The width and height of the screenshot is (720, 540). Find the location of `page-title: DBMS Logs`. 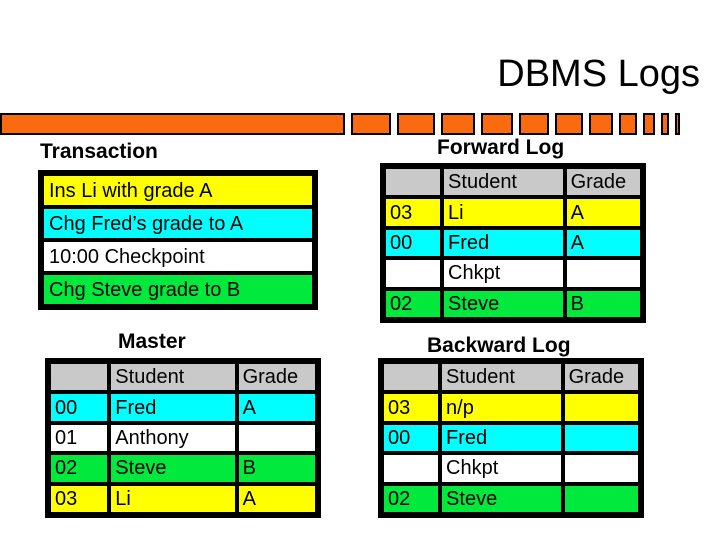

page-title: DBMS Logs is located at coordinates (598, 74).